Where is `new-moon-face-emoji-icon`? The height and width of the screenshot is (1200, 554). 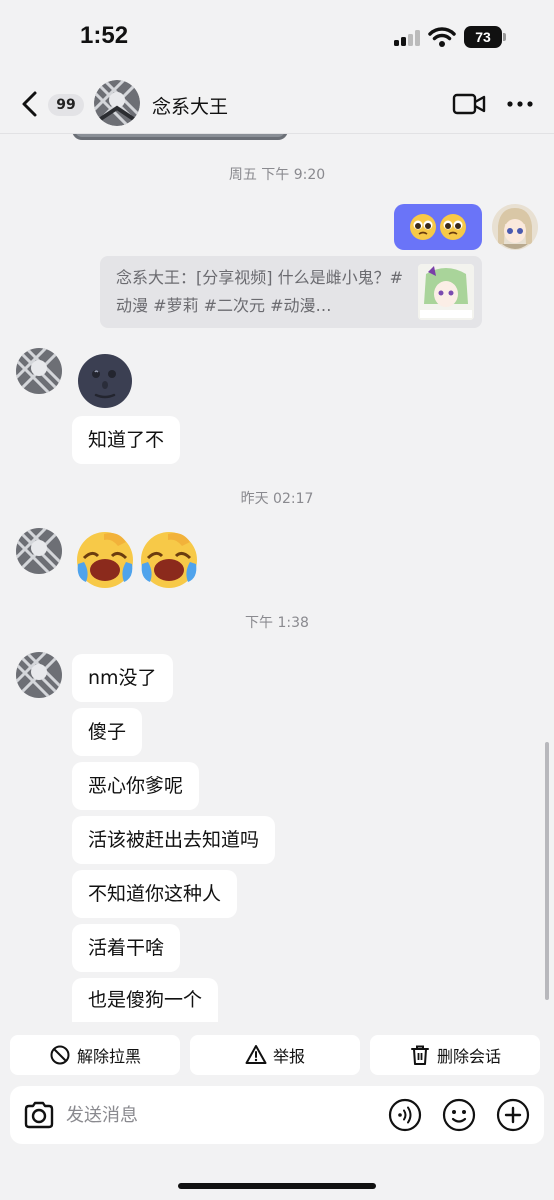 new-moon-face-emoji-icon is located at coordinates (105, 381).